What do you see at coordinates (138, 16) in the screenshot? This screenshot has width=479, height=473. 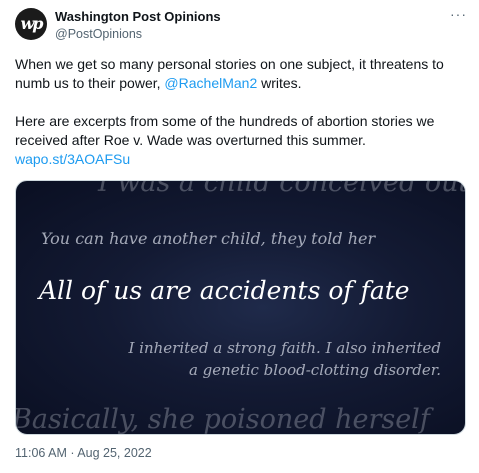 I see `author-name: Washington Post Opinions` at bounding box center [138, 16].